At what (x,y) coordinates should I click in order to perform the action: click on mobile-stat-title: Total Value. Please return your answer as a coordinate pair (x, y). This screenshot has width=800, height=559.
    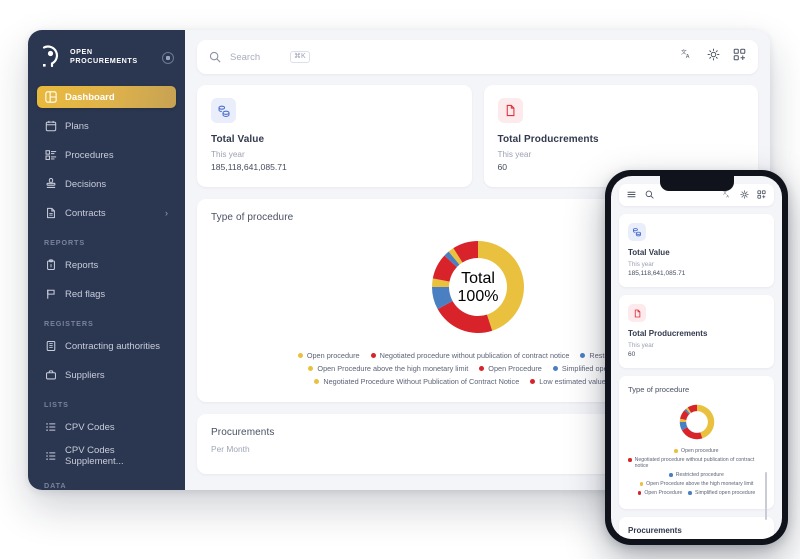
    Looking at the image, I should click on (649, 252).